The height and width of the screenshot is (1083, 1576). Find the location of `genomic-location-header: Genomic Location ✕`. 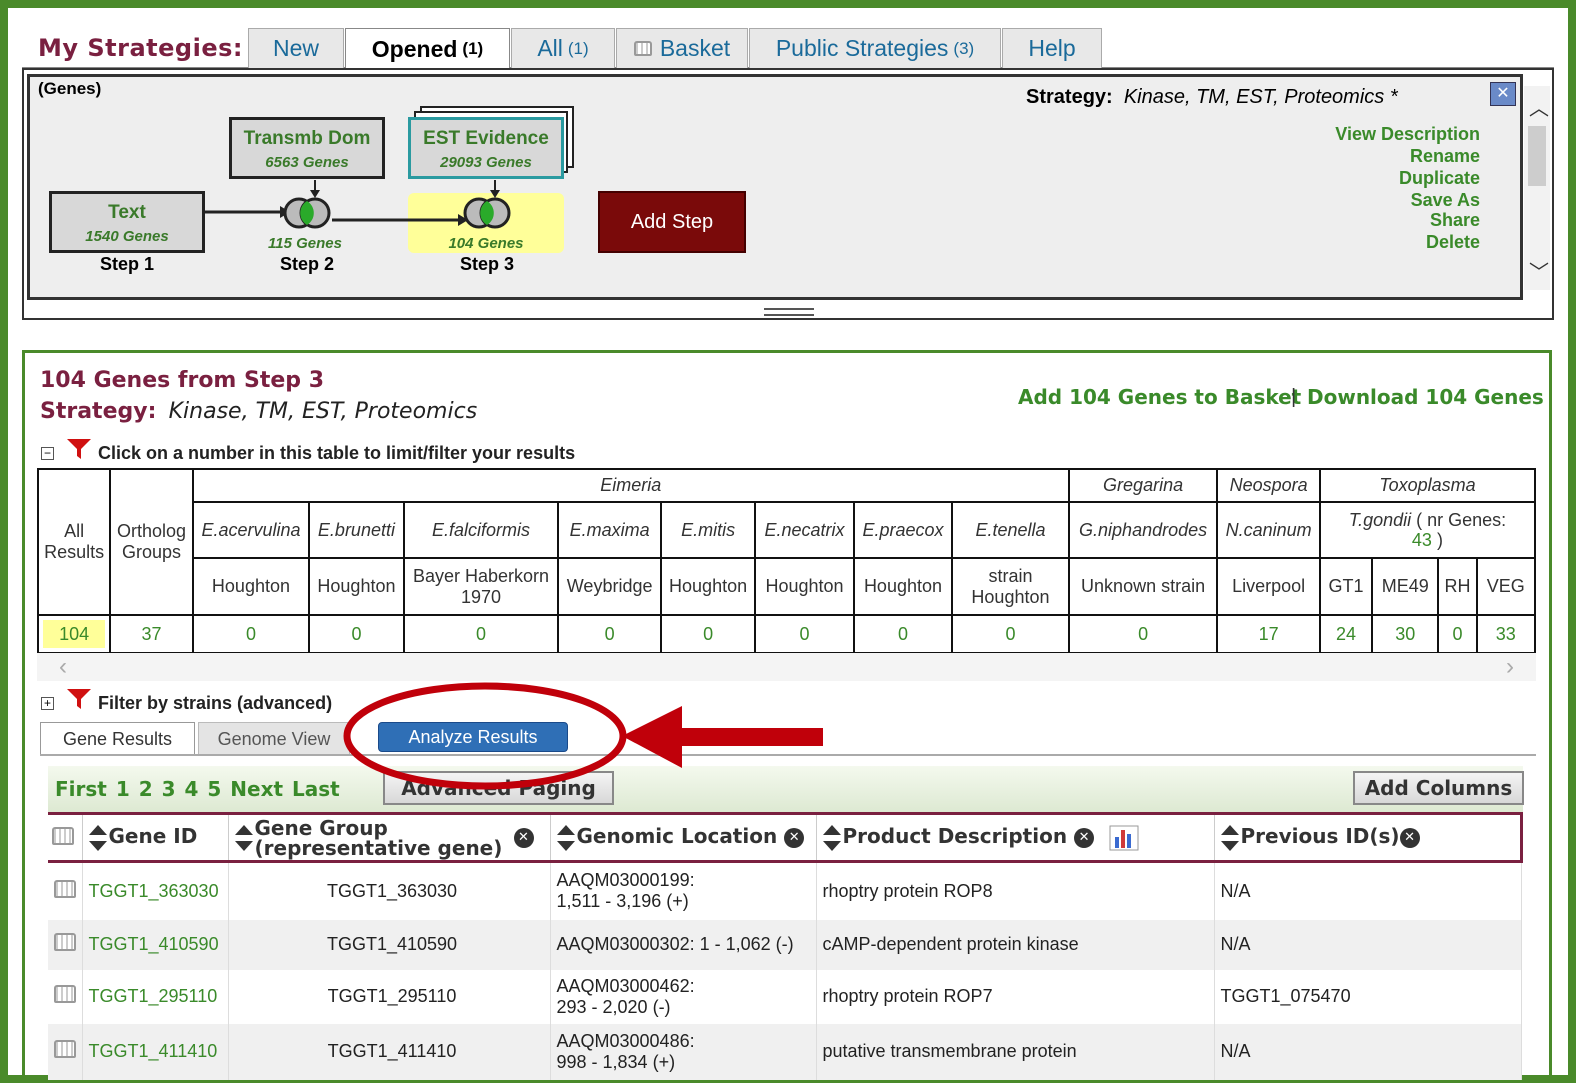

genomic-location-header: Genomic Location ✕ is located at coordinates (683, 837).